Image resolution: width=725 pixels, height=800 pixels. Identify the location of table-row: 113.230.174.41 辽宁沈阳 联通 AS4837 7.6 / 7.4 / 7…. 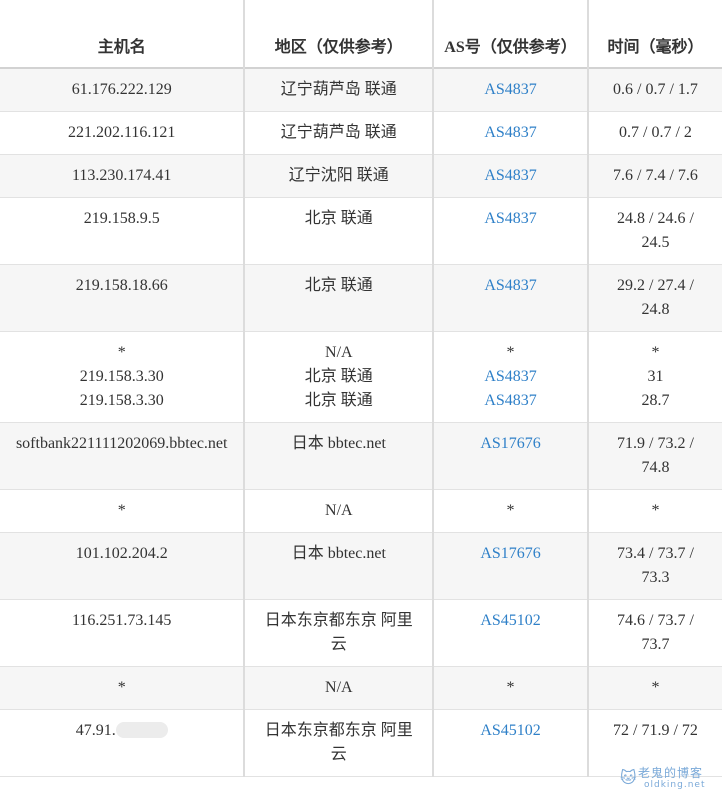
(361, 176).